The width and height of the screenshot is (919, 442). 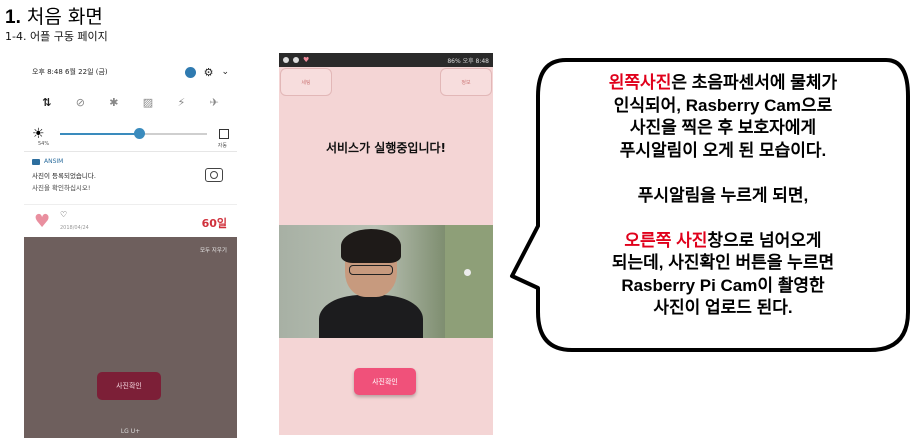 I want to click on status-bar: 오후 8:48 6월 22일 (금) ⚙ ⌄, so click(x=130, y=72).